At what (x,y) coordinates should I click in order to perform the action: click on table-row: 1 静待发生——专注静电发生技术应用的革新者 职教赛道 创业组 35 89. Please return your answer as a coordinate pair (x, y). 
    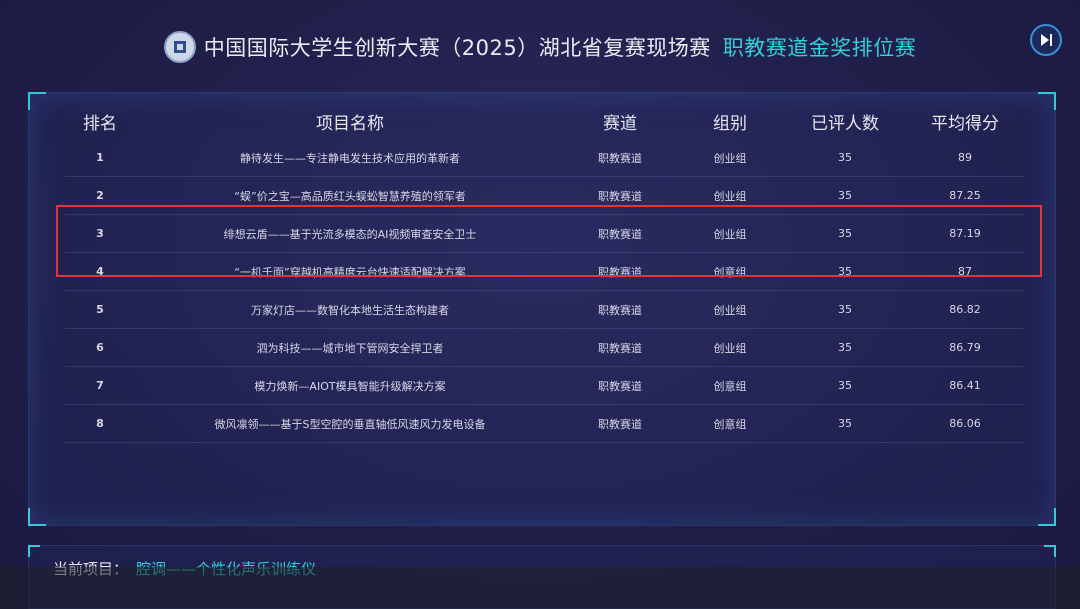
    Looking at the image, I should click on (545, 158).